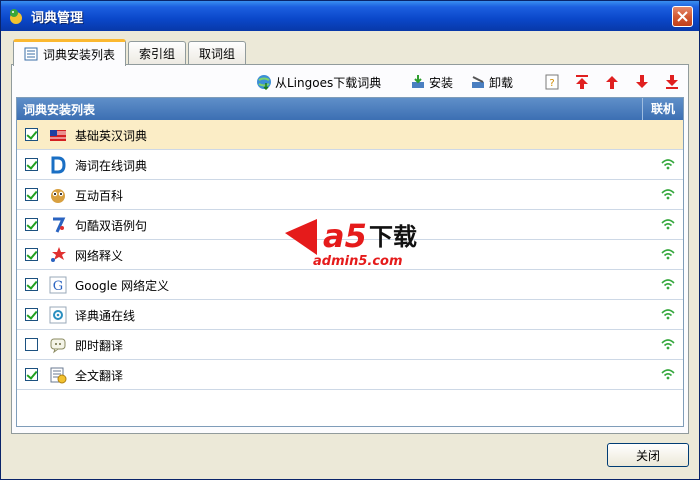 This screenshot has height=480, width=700. I want to click on admin5-watermark-logo: a5 下载 admin5.com, so click(351, 243).